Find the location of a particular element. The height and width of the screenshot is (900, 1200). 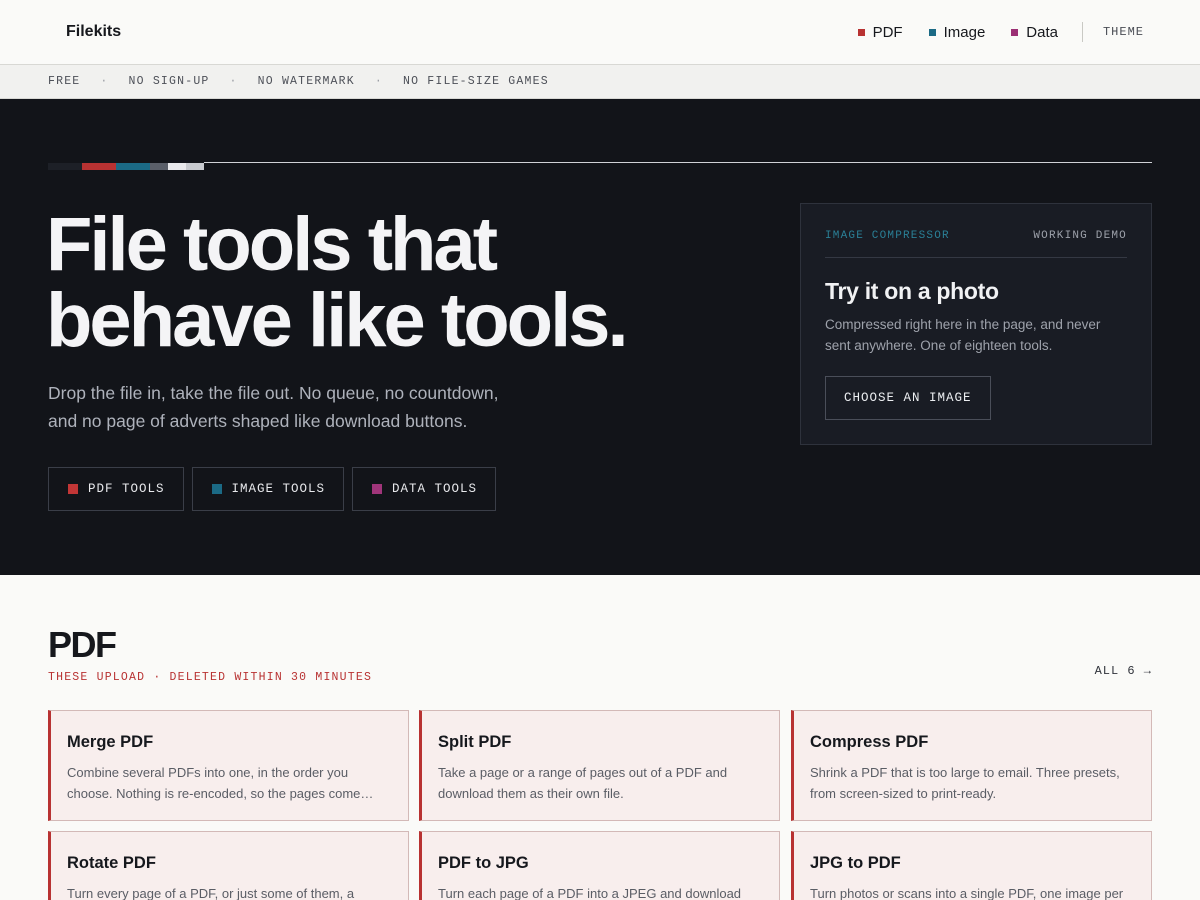

choose-image-button: CHOOSE AN IMAGE is located at coordinates (908, 398).